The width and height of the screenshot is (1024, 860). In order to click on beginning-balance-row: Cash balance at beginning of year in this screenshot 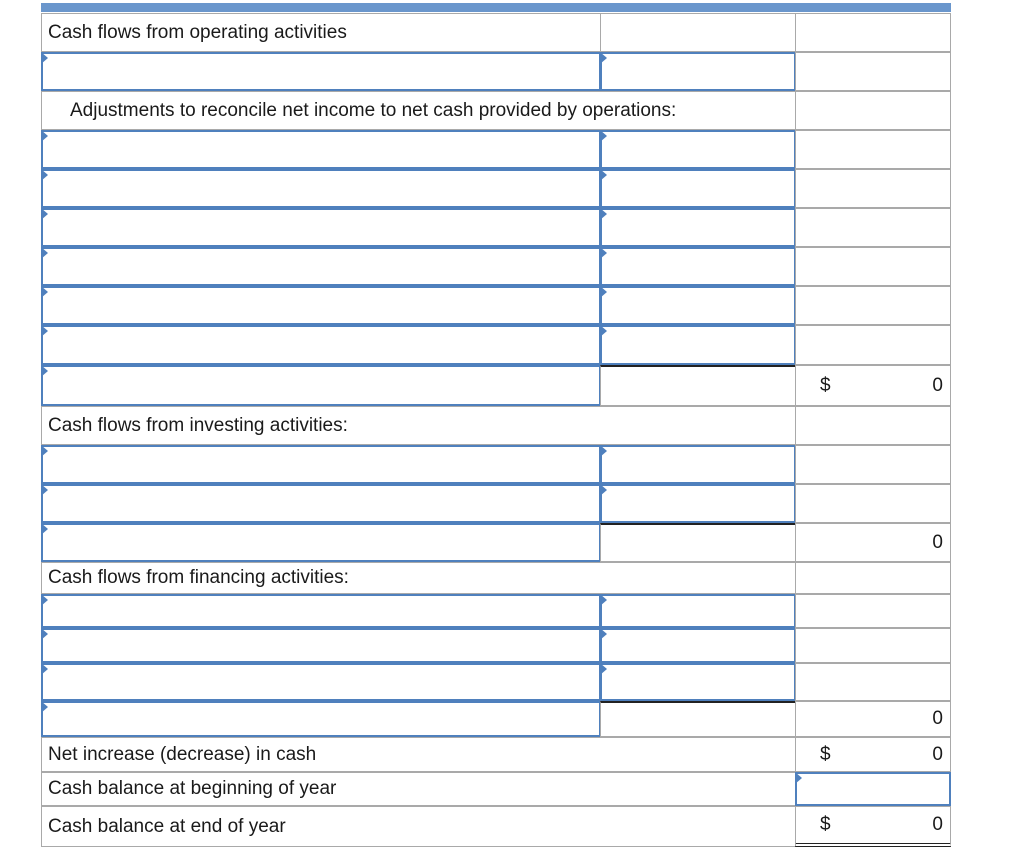, I will do `click(496, 789)`.